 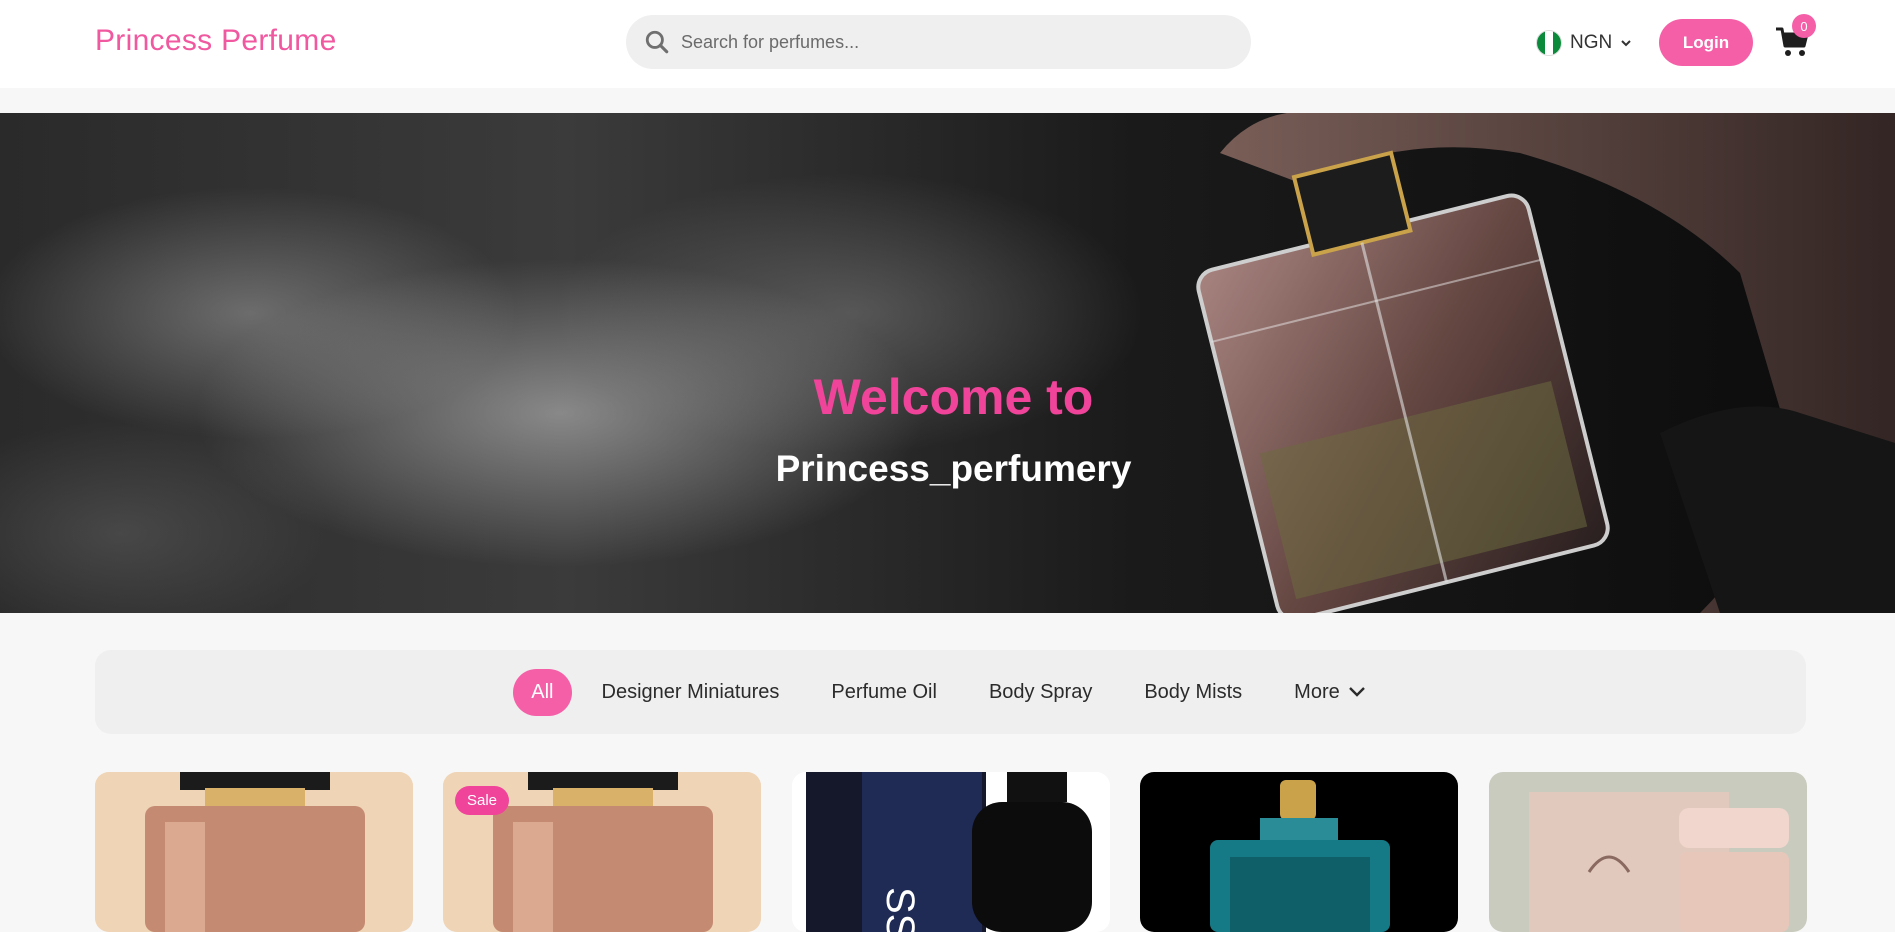 What do you see at coordinates (216, 41) in the screenshot?
I see `brand-logo: Princess Perfume` at bounding box center [216, 41].